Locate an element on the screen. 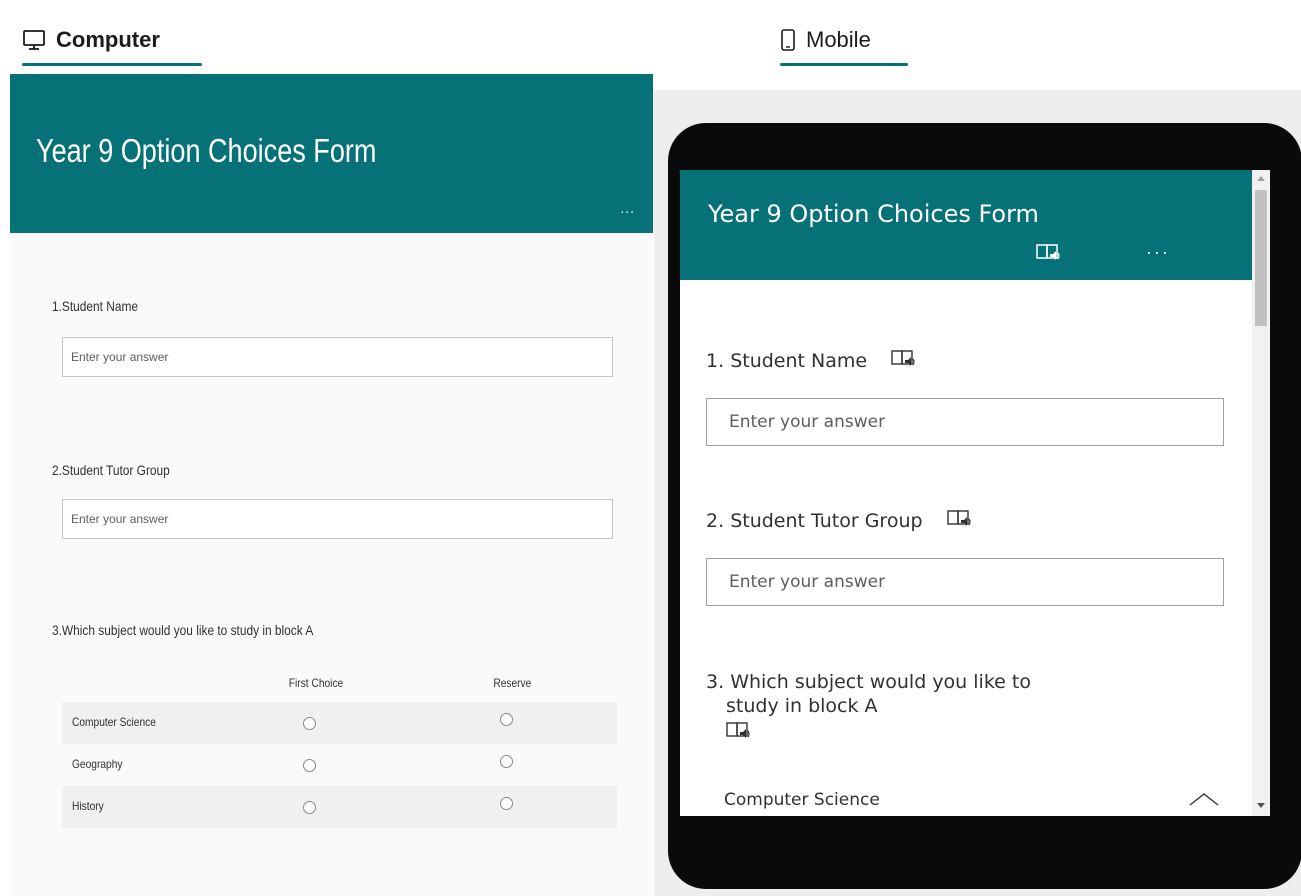 Image resolution: width=1301 pixels, height=896 pixels. monitor-icon is located at coordinates (34, 40).